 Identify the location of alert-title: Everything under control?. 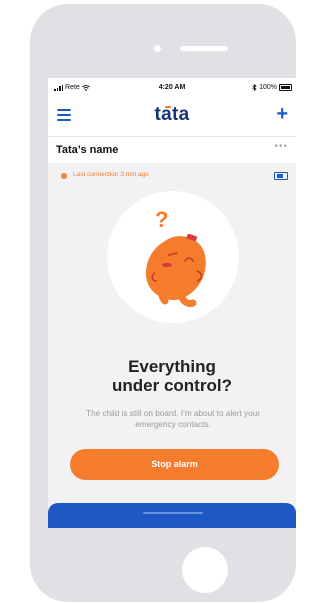
(172, 376).